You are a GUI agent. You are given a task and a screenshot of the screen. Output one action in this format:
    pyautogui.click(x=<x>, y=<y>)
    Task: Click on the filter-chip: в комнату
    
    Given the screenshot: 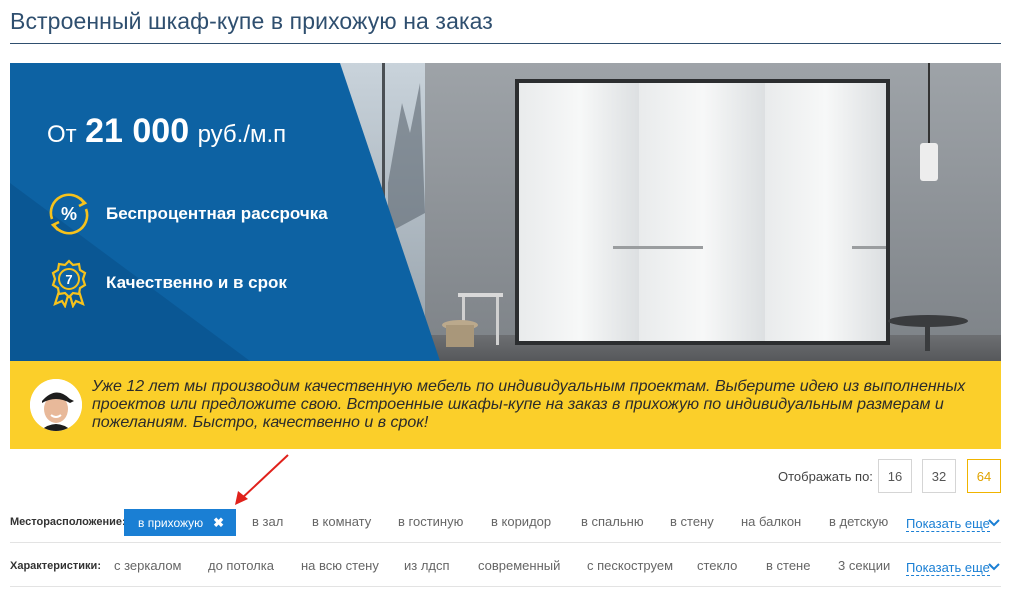 What is the action you would take?
    pyautogui.click(x=341, y=521)
    